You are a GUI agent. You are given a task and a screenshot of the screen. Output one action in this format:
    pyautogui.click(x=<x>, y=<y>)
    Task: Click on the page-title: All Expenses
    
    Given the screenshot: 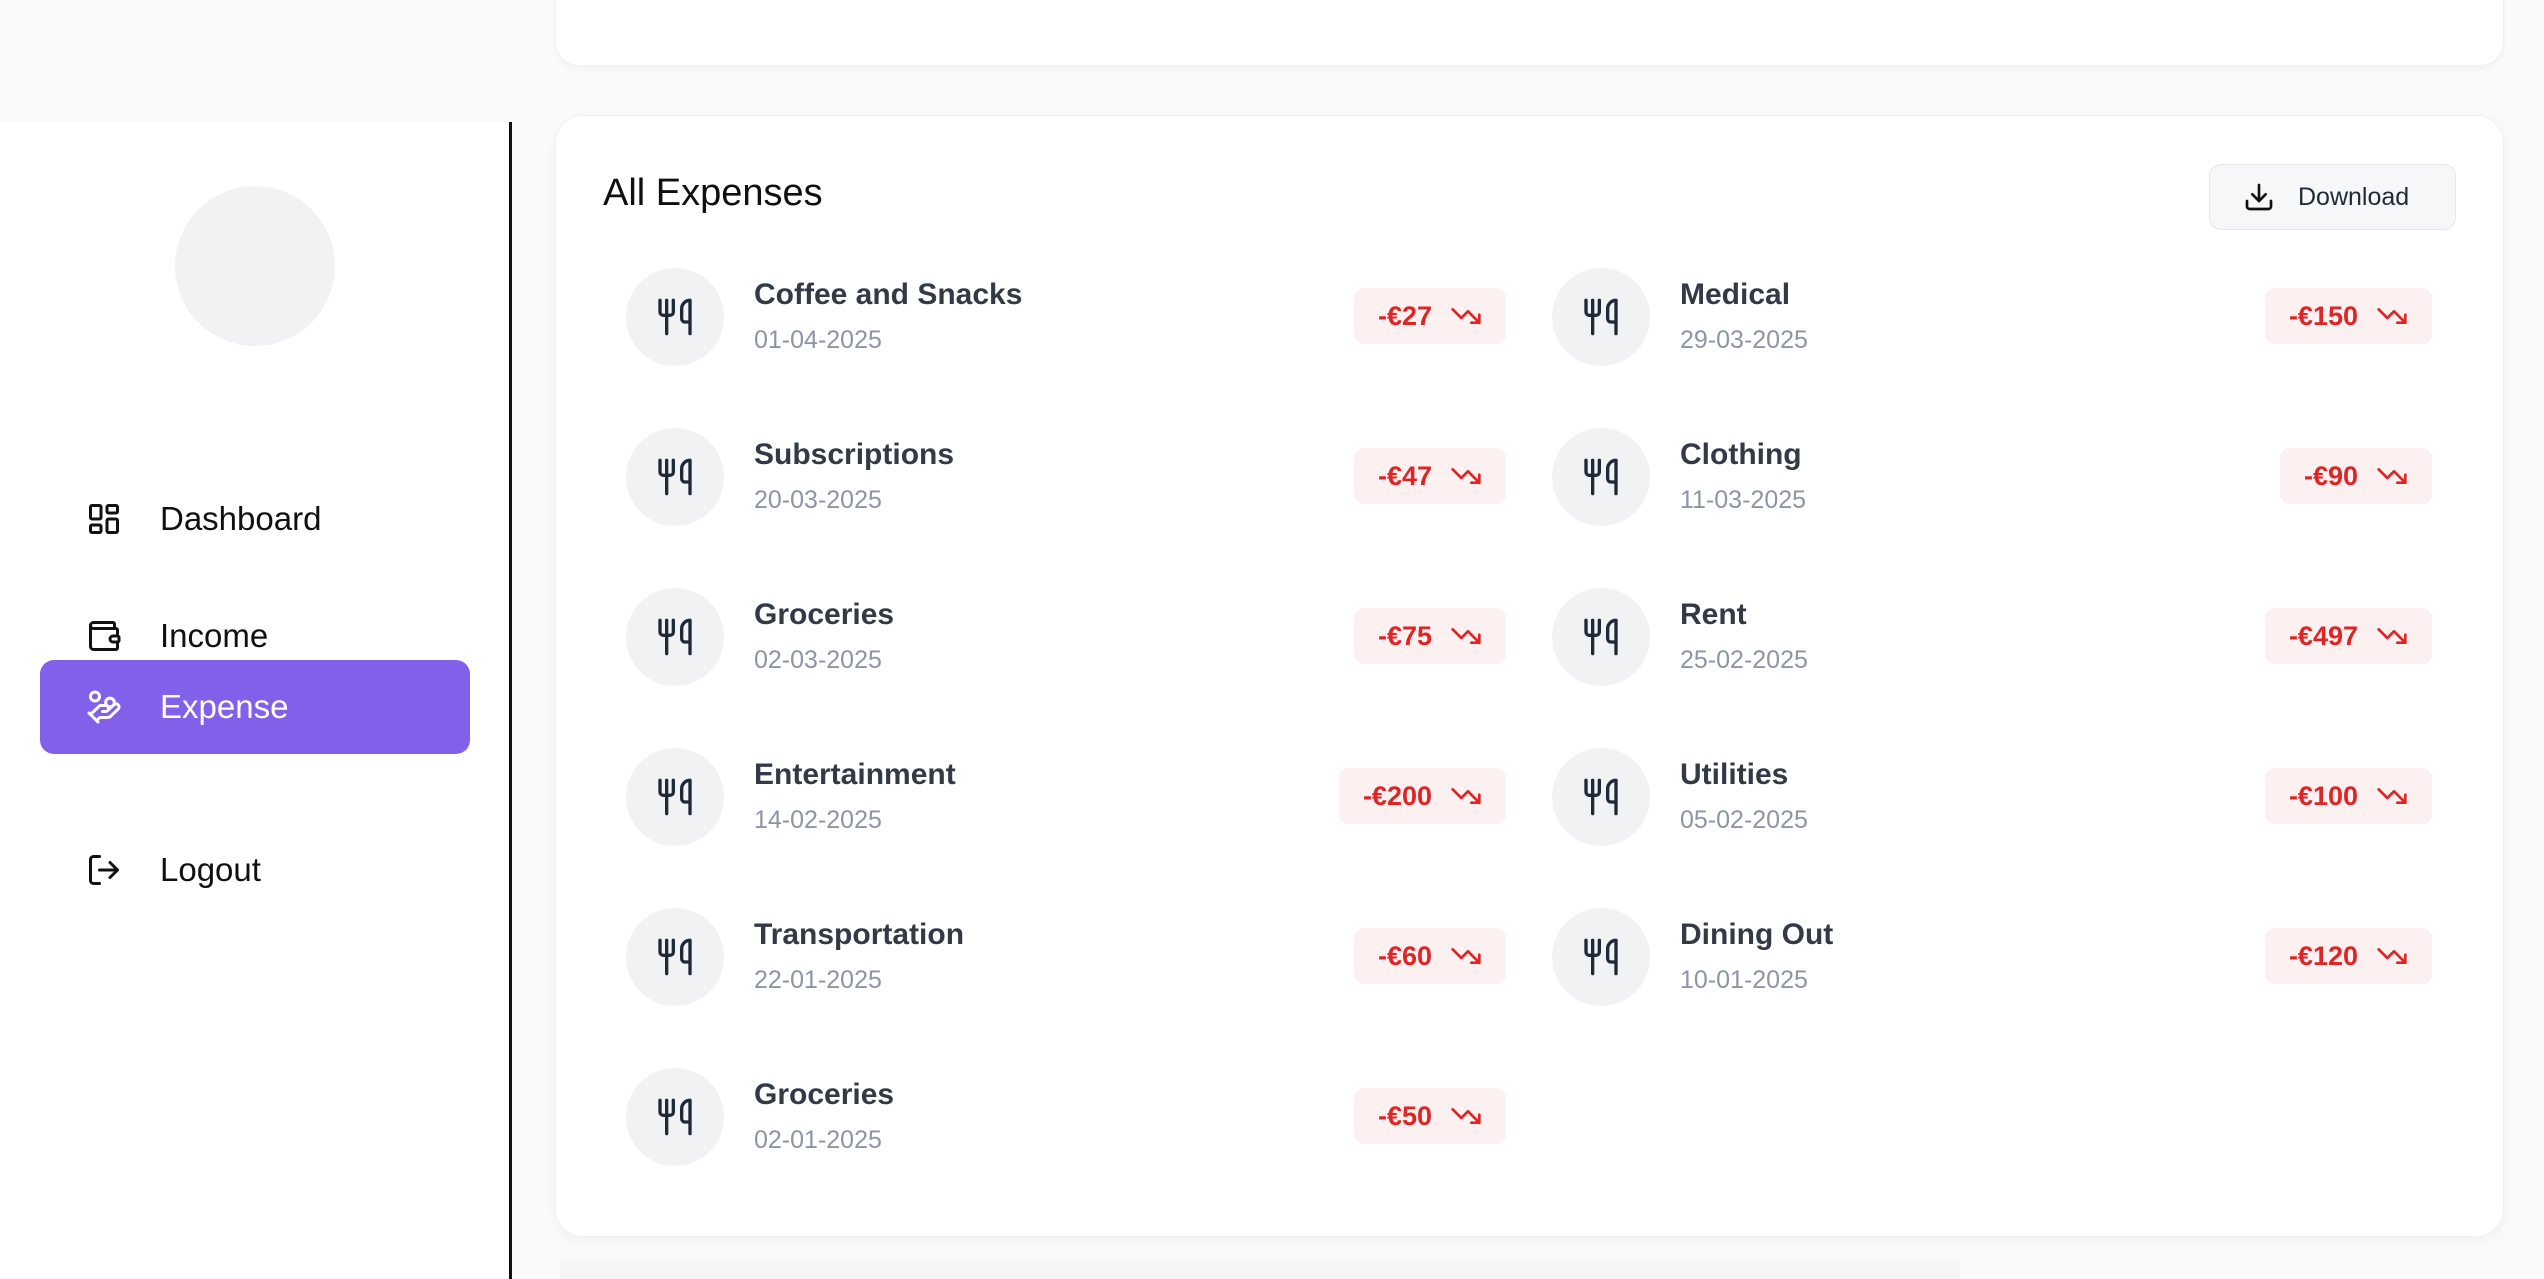 What is the action you would take?
    pyautogui.click(x=713, y=193)
    